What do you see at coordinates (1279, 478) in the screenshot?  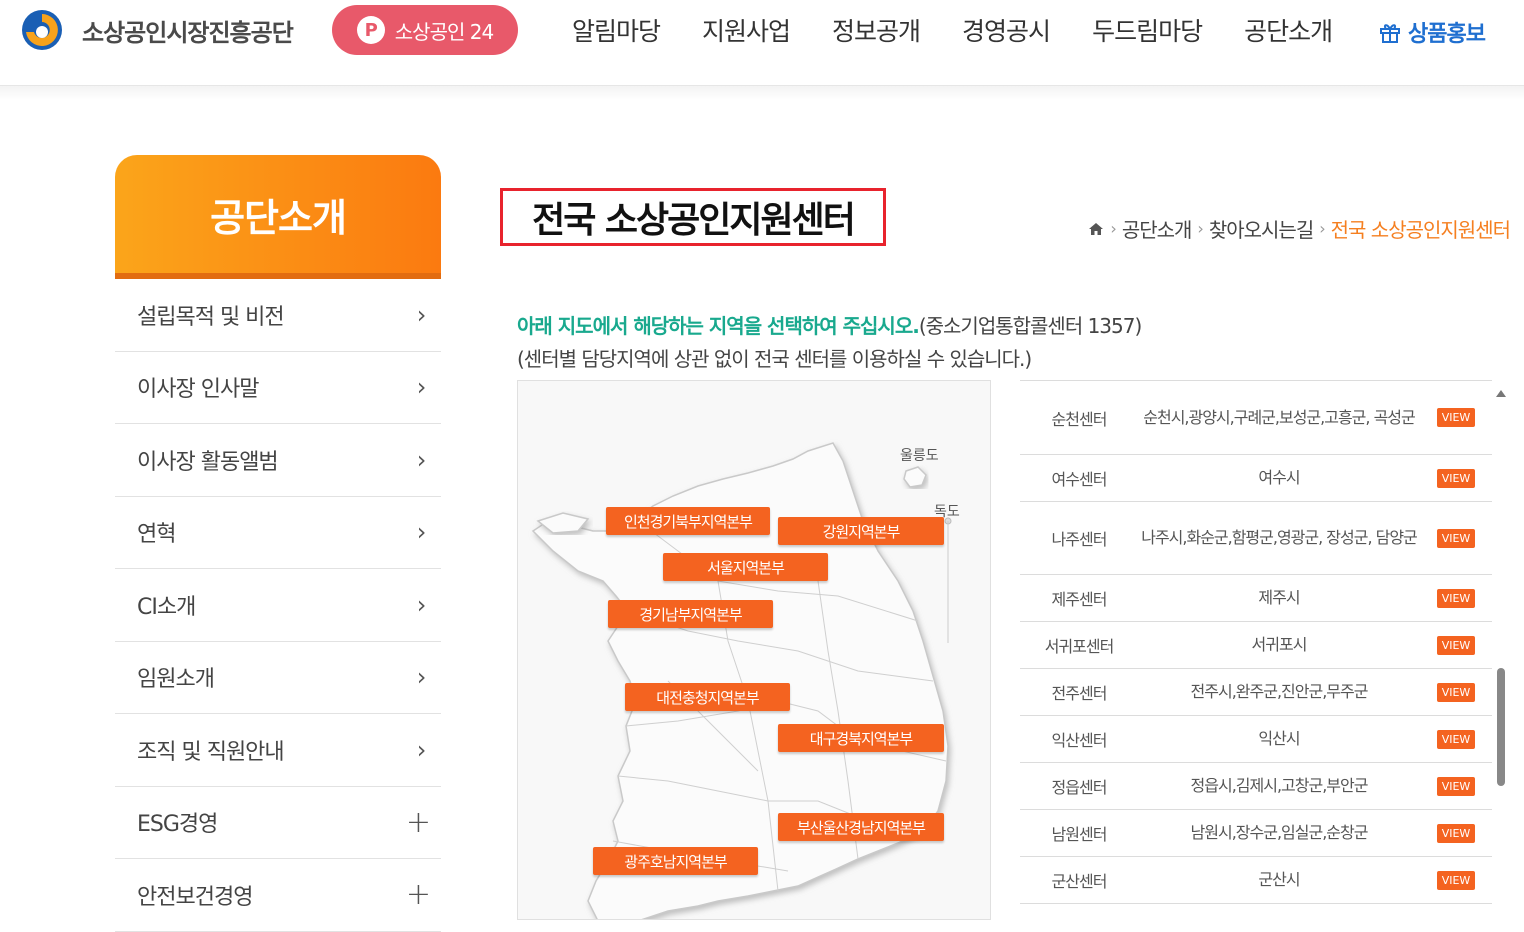 I see `center-area: 여수시` at bounding box center [1279, 478].